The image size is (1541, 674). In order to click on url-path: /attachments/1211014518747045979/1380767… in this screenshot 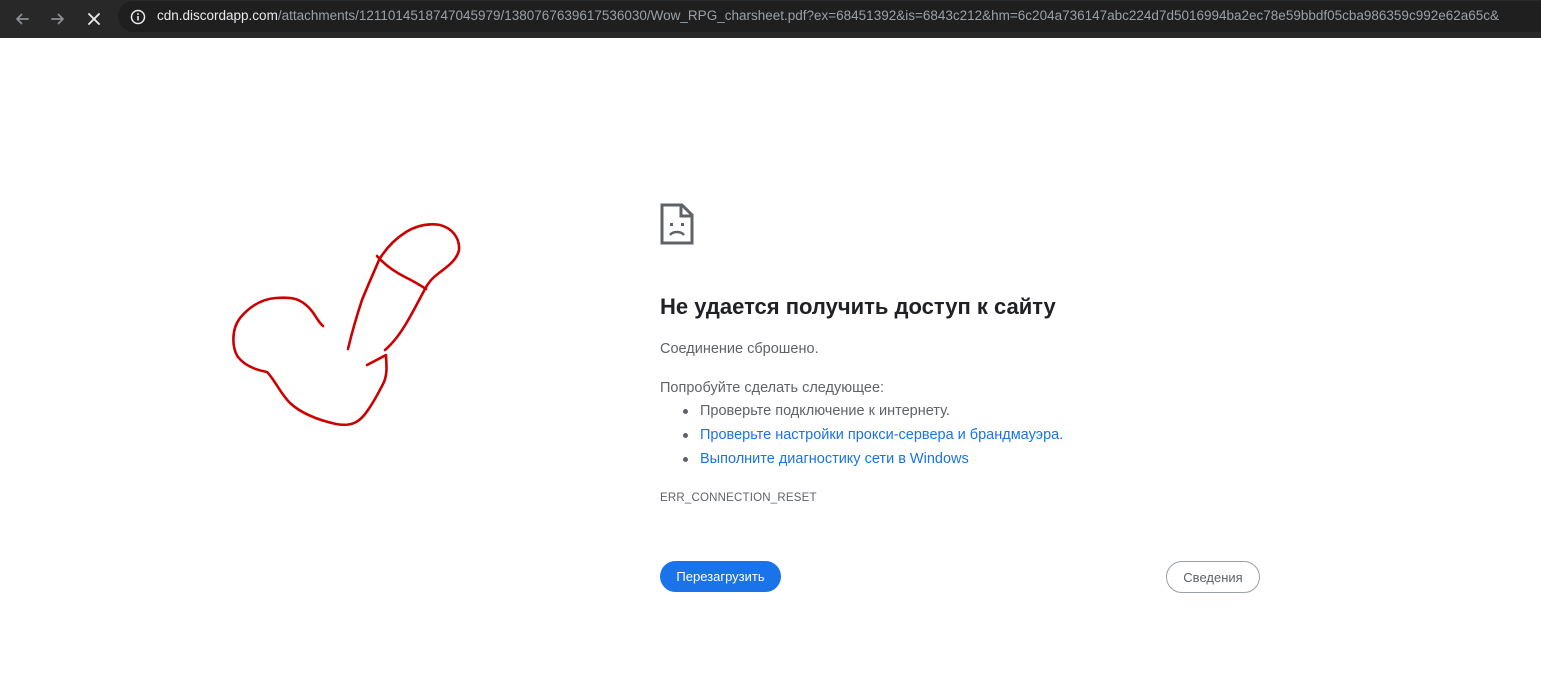, I will do `click(888, 15)`.